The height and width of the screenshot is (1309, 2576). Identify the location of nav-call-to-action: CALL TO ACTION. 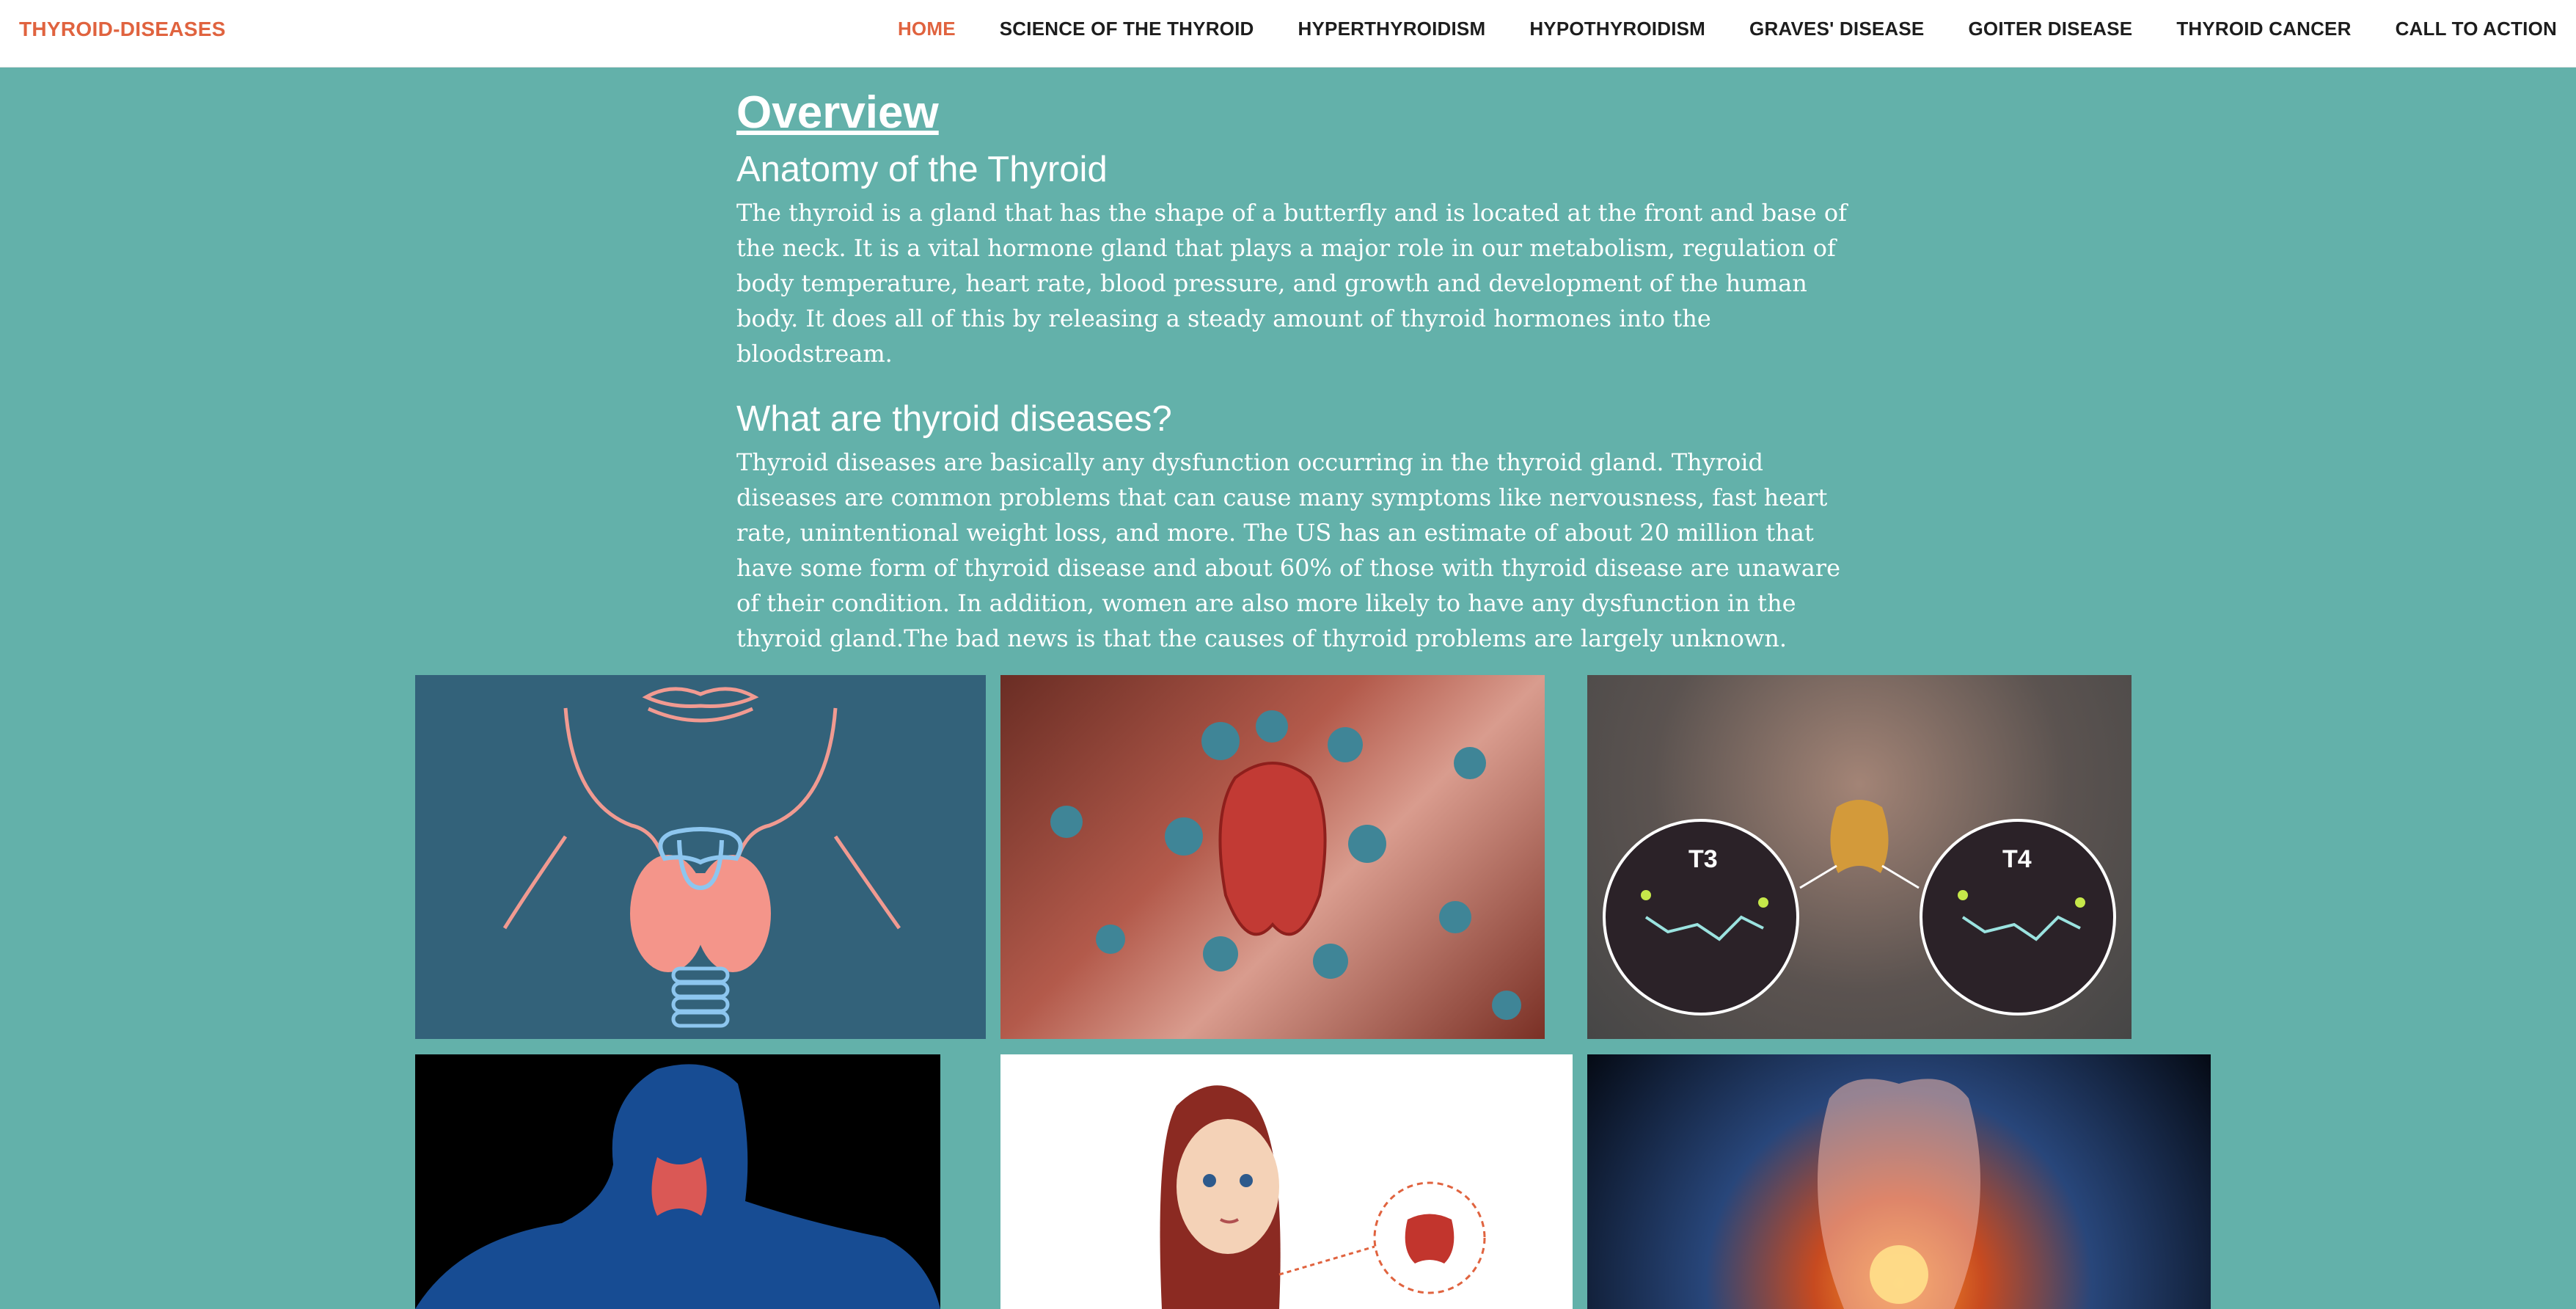
(2476, 29).